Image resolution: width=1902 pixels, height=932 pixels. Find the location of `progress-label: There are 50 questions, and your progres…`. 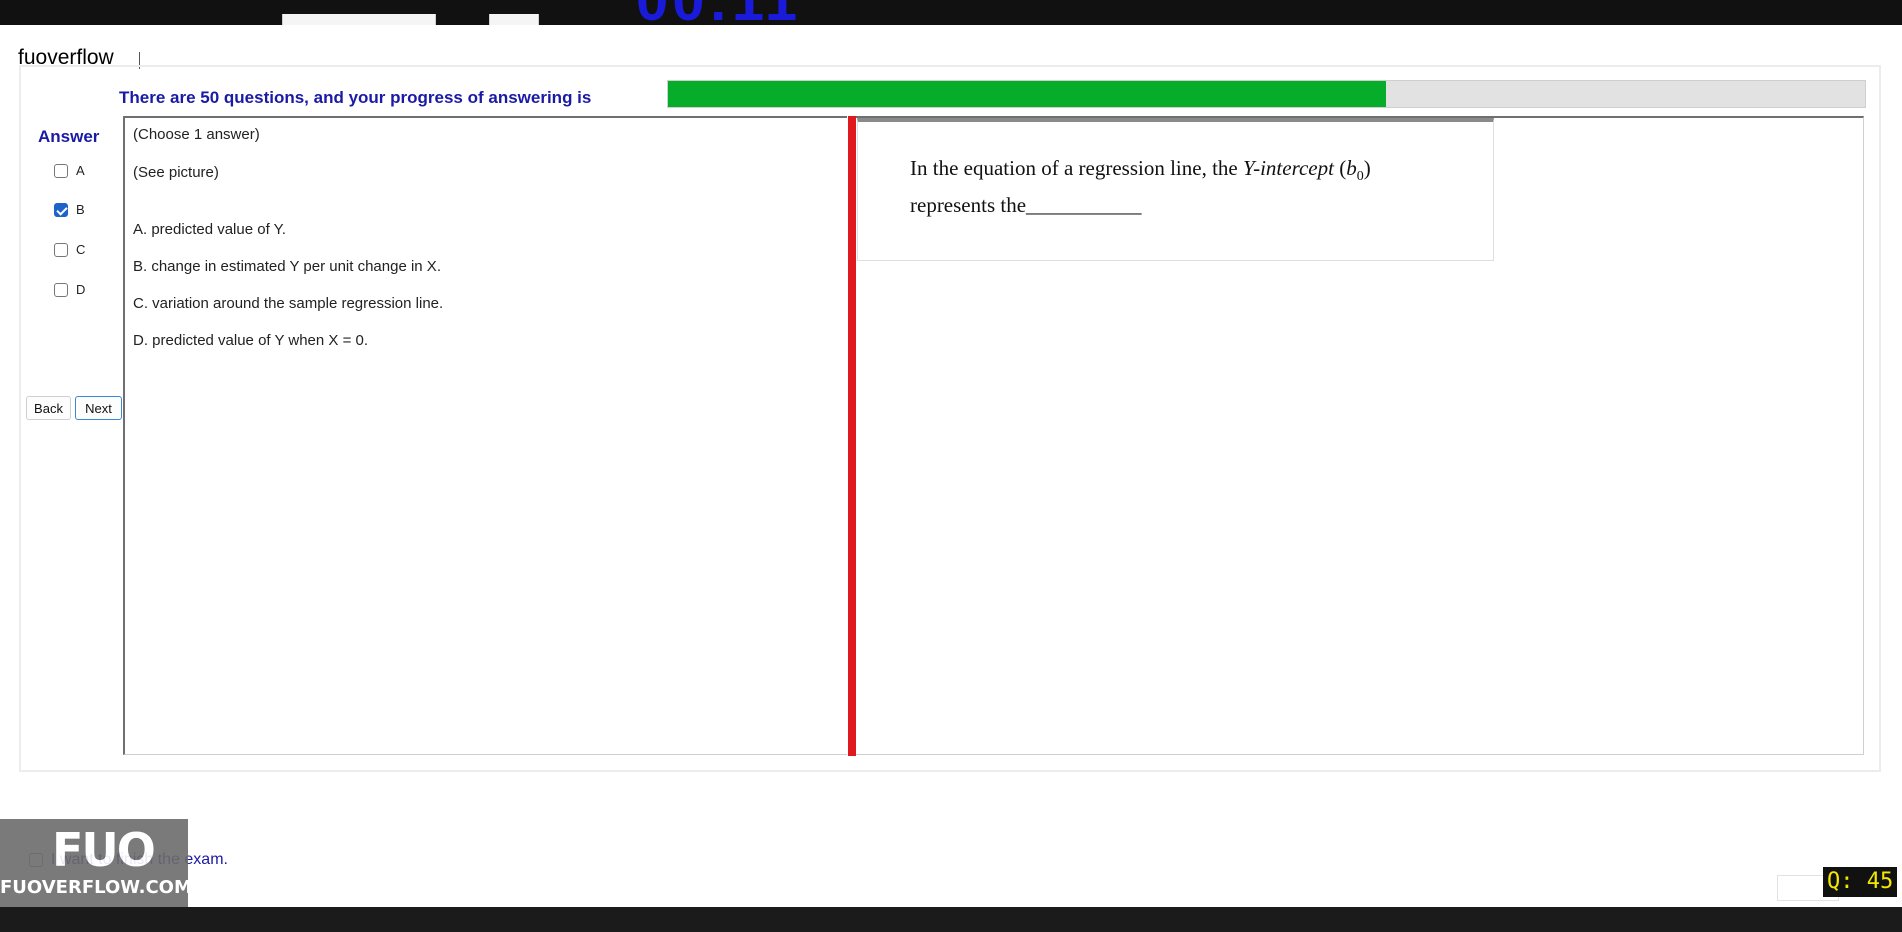

progress-label: There are 50 questions, and your progres… is located at coordinates (355, 97).